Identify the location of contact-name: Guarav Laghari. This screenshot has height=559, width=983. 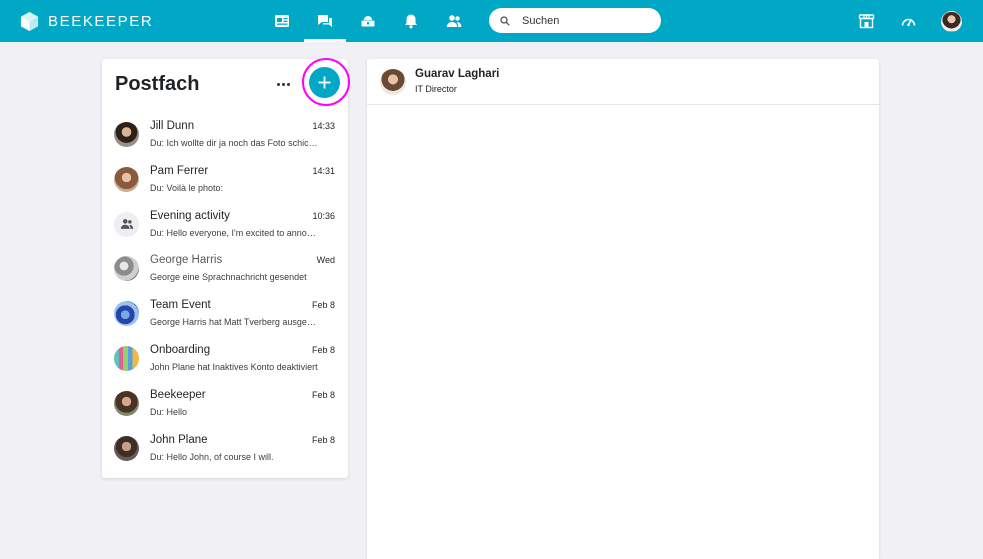
(457, 74).